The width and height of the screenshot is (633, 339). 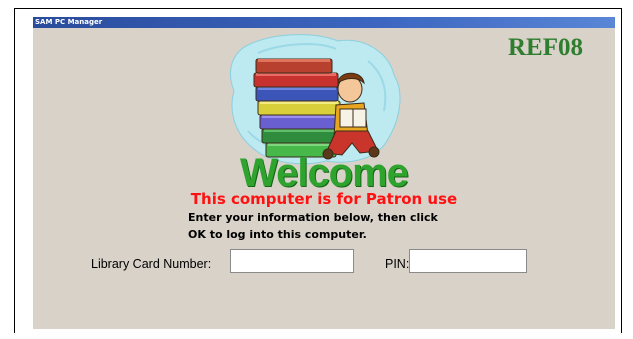 What do you see at coordinates (277, 234) in the screenshot?
I see `instructions-line-2: OK to log into this computer.` at bounding box center [277, 234].